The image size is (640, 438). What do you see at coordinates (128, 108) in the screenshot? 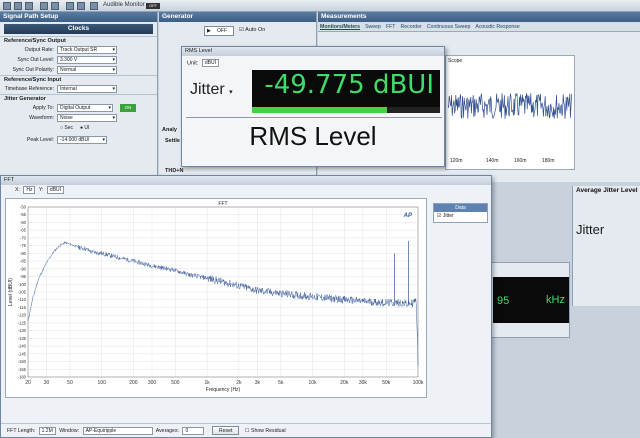
I see `jitter-on-toggle: ON` at bounding box center [128, 108].